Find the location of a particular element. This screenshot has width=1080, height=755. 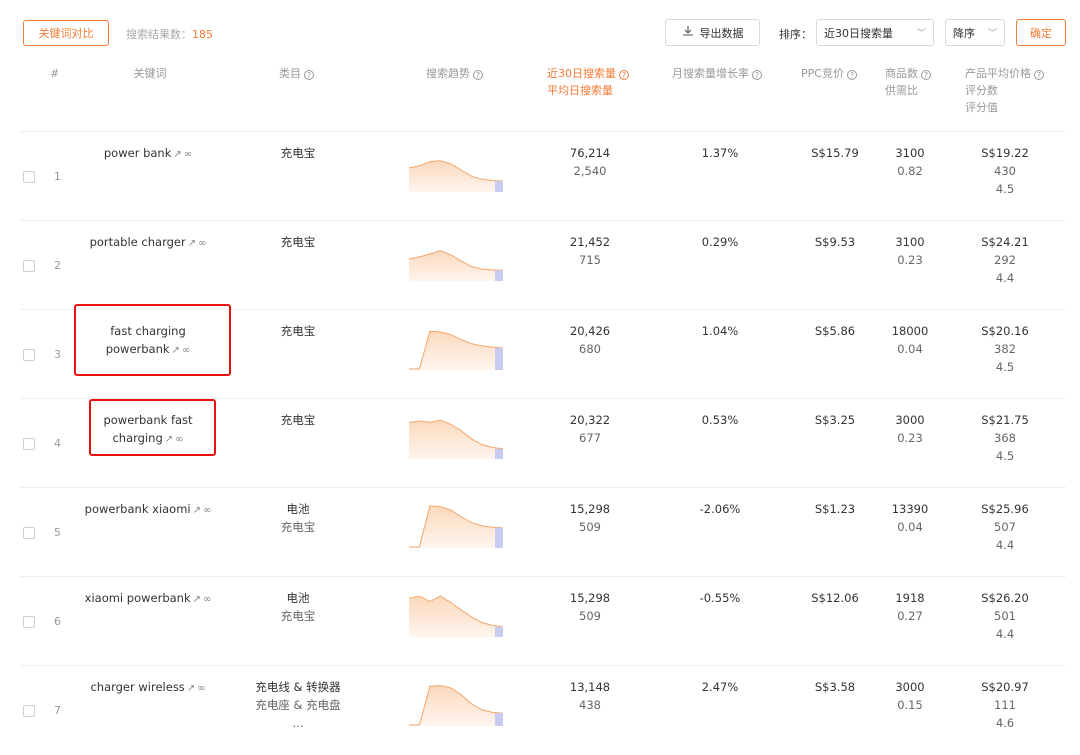

sort-field-select: 近30日搜索量 ﹀ is located at coordinates (875, 32).